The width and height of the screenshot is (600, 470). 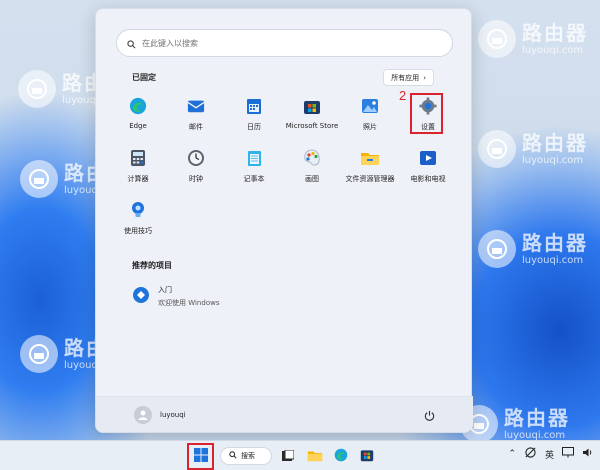 I want to click on photos-icon, so click(x=370, y=106).